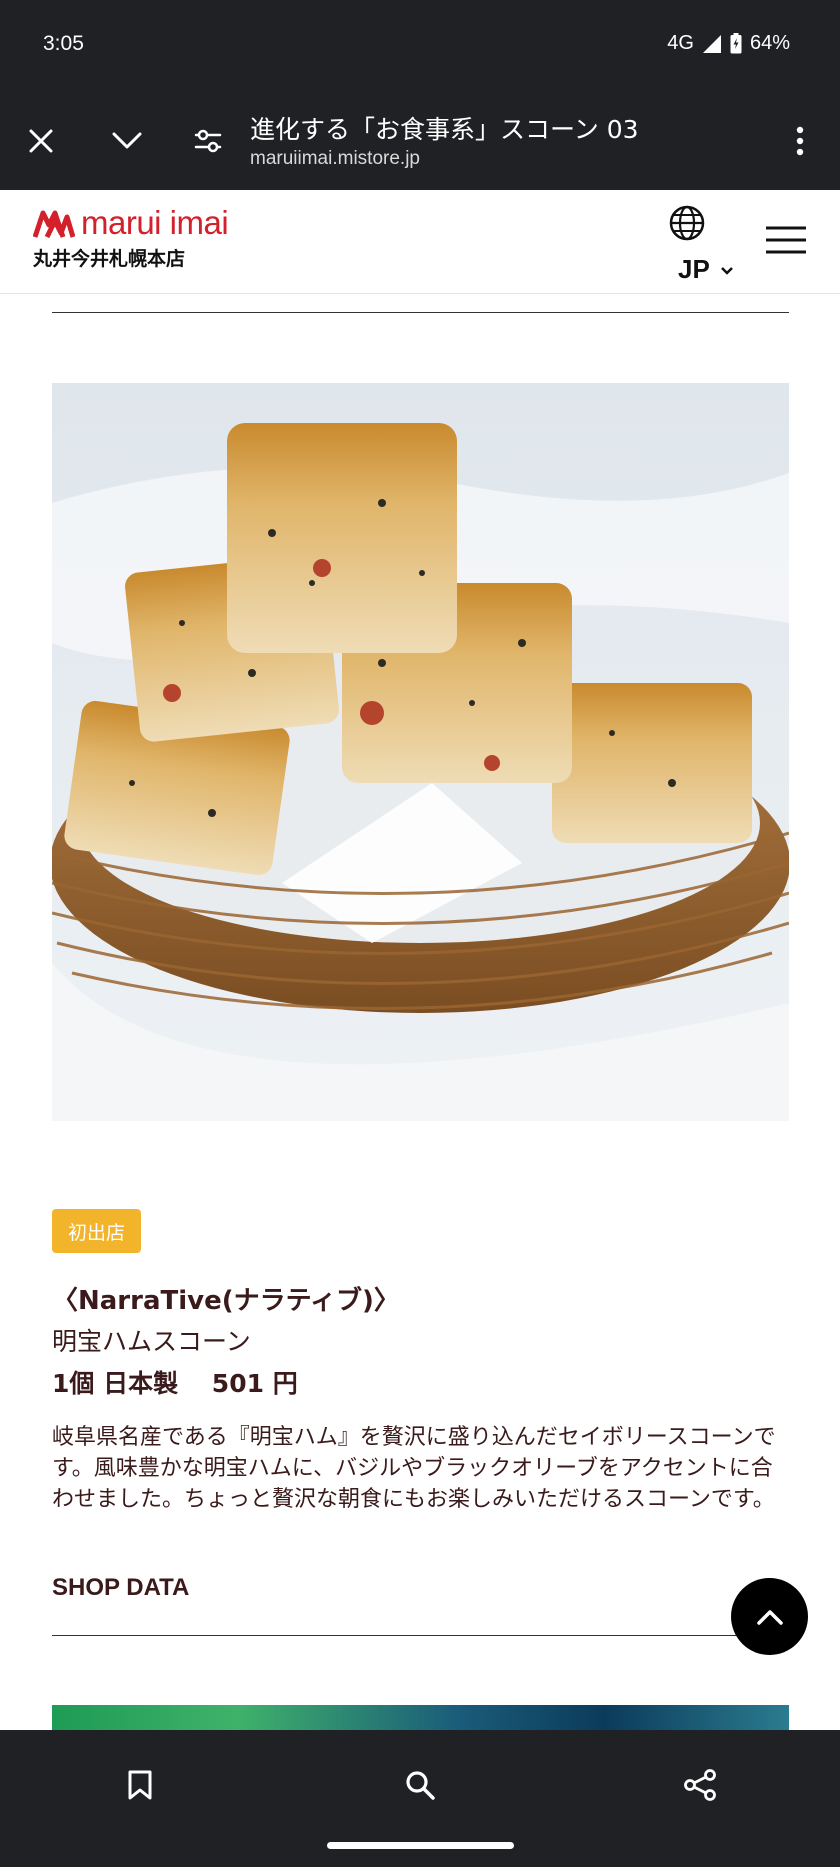 Image resolution: width=840 pixels, height=1867 pixels. Describe the element at coordinates (420, 242) in the screenshot. I see `site-header: marui imai 丸井今井札幌本店 JP` at that location.